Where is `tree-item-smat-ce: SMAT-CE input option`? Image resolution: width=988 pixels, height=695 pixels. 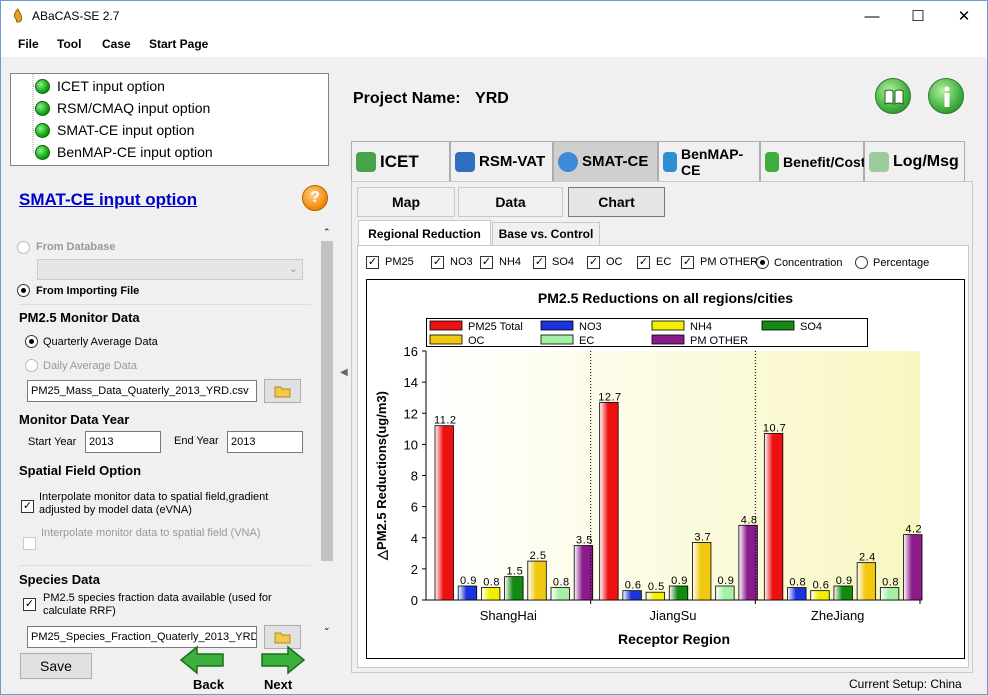
tree-item-smat-ce: SMAT-CE input option is located at coordinates (114, 130).